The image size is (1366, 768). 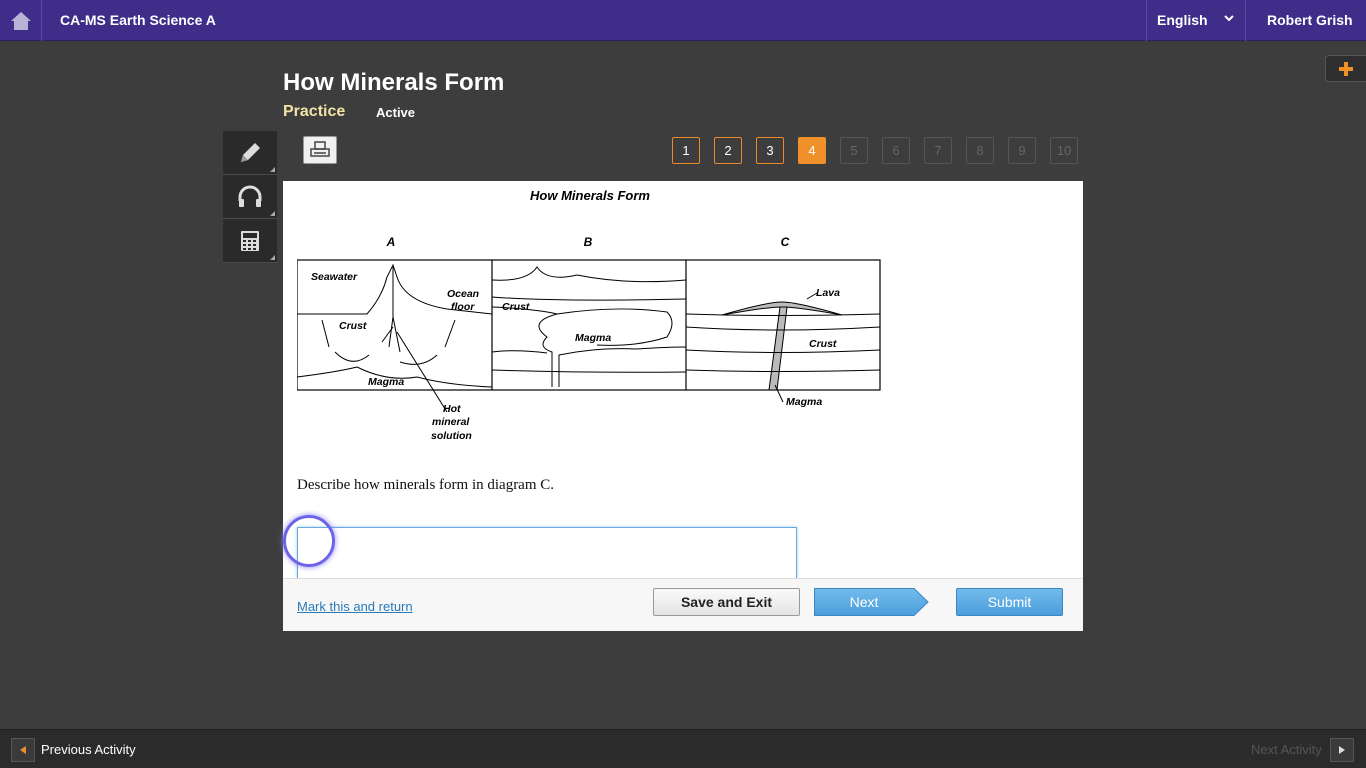 I want to click on label-mineral: mineral, so click(x=451, y=422).